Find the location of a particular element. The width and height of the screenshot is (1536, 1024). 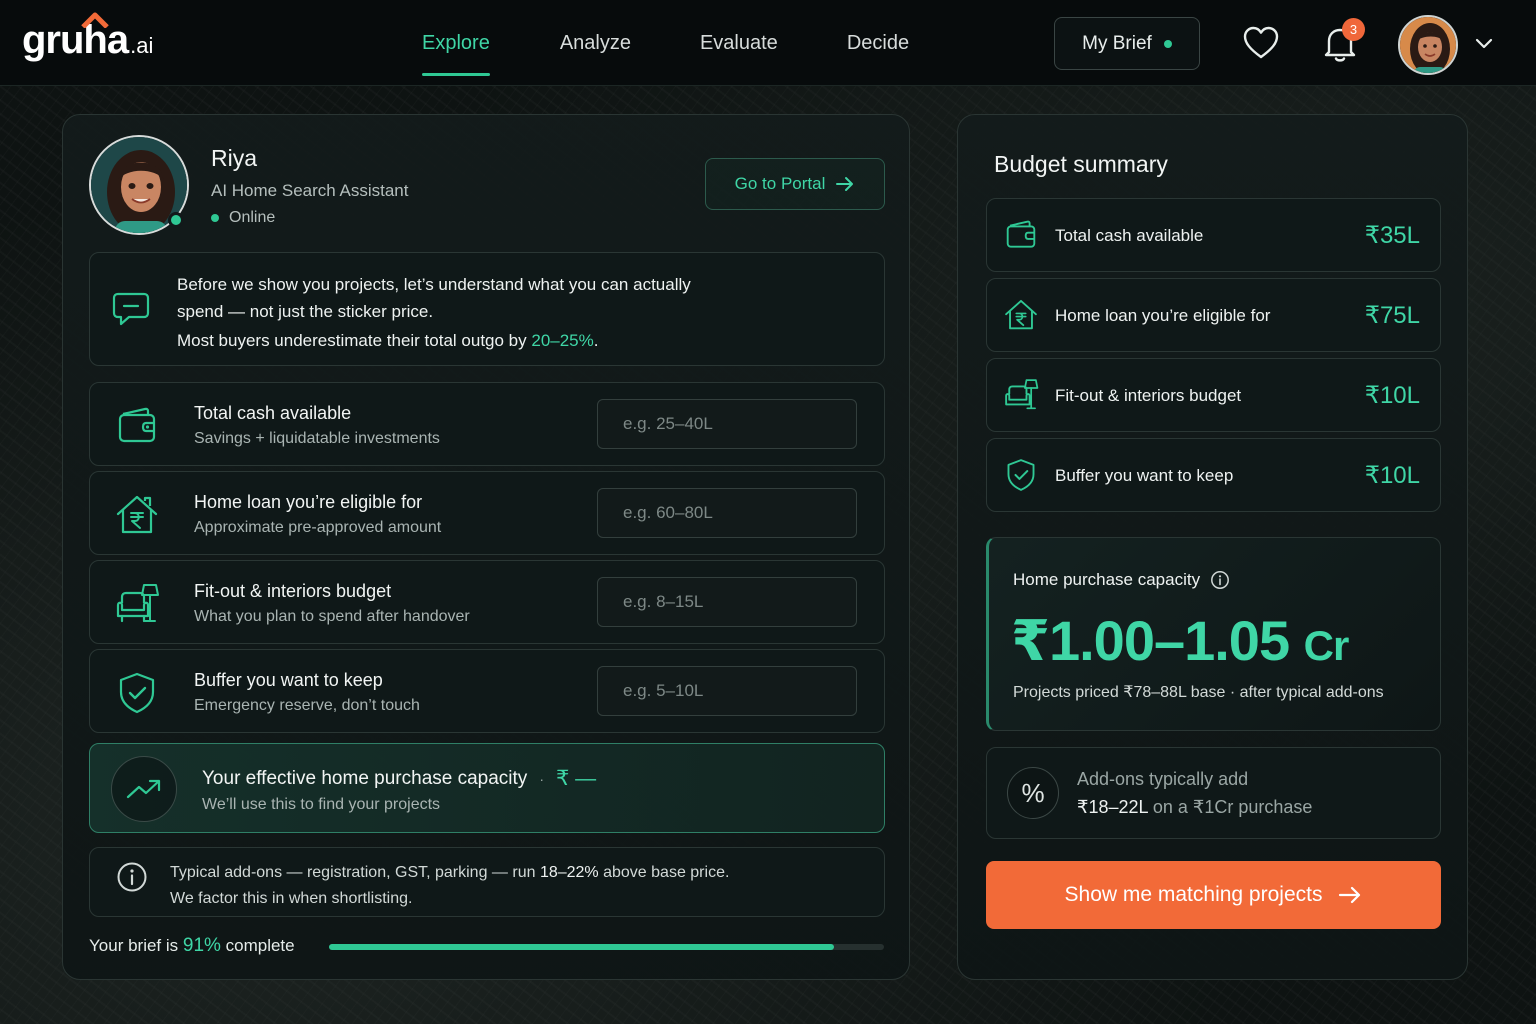

percent-icon: % is located at coordinates (1033, 793).